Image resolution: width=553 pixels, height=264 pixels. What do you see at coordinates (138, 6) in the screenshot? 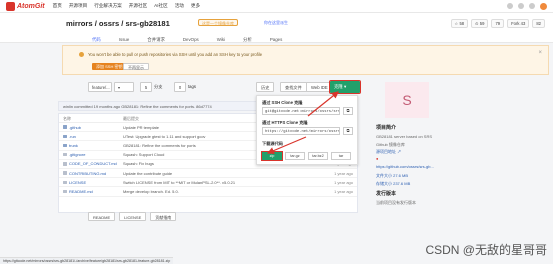
I see `nav-link-community: 开源社区` at bounding box center [138, 6].